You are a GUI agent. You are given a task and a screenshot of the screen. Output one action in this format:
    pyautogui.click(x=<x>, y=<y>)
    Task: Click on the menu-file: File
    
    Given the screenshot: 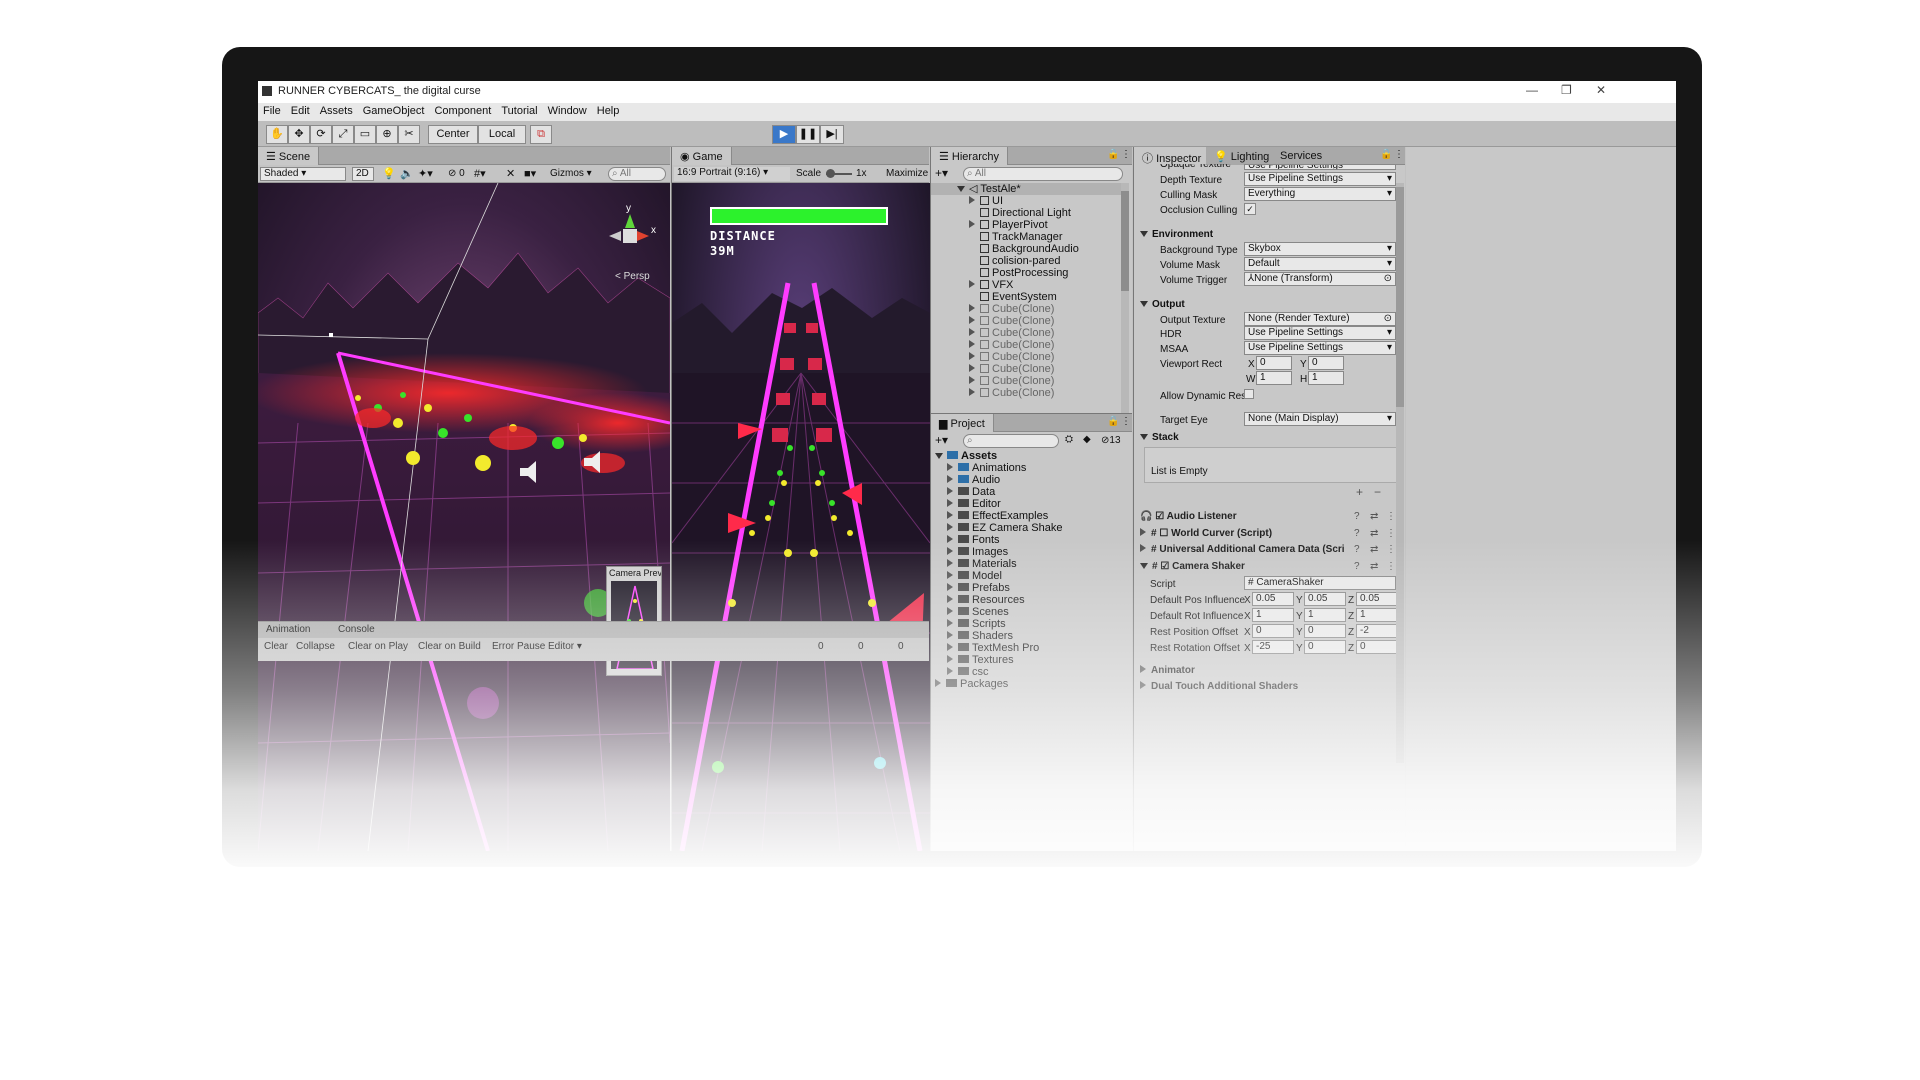 What is the action you would take?
    pyautogui.click(x=272, y=110)
    